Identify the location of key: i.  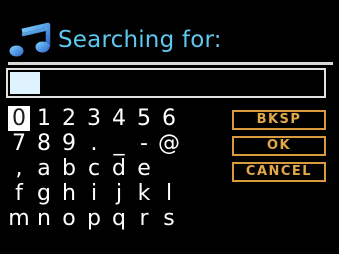
(94, 193).